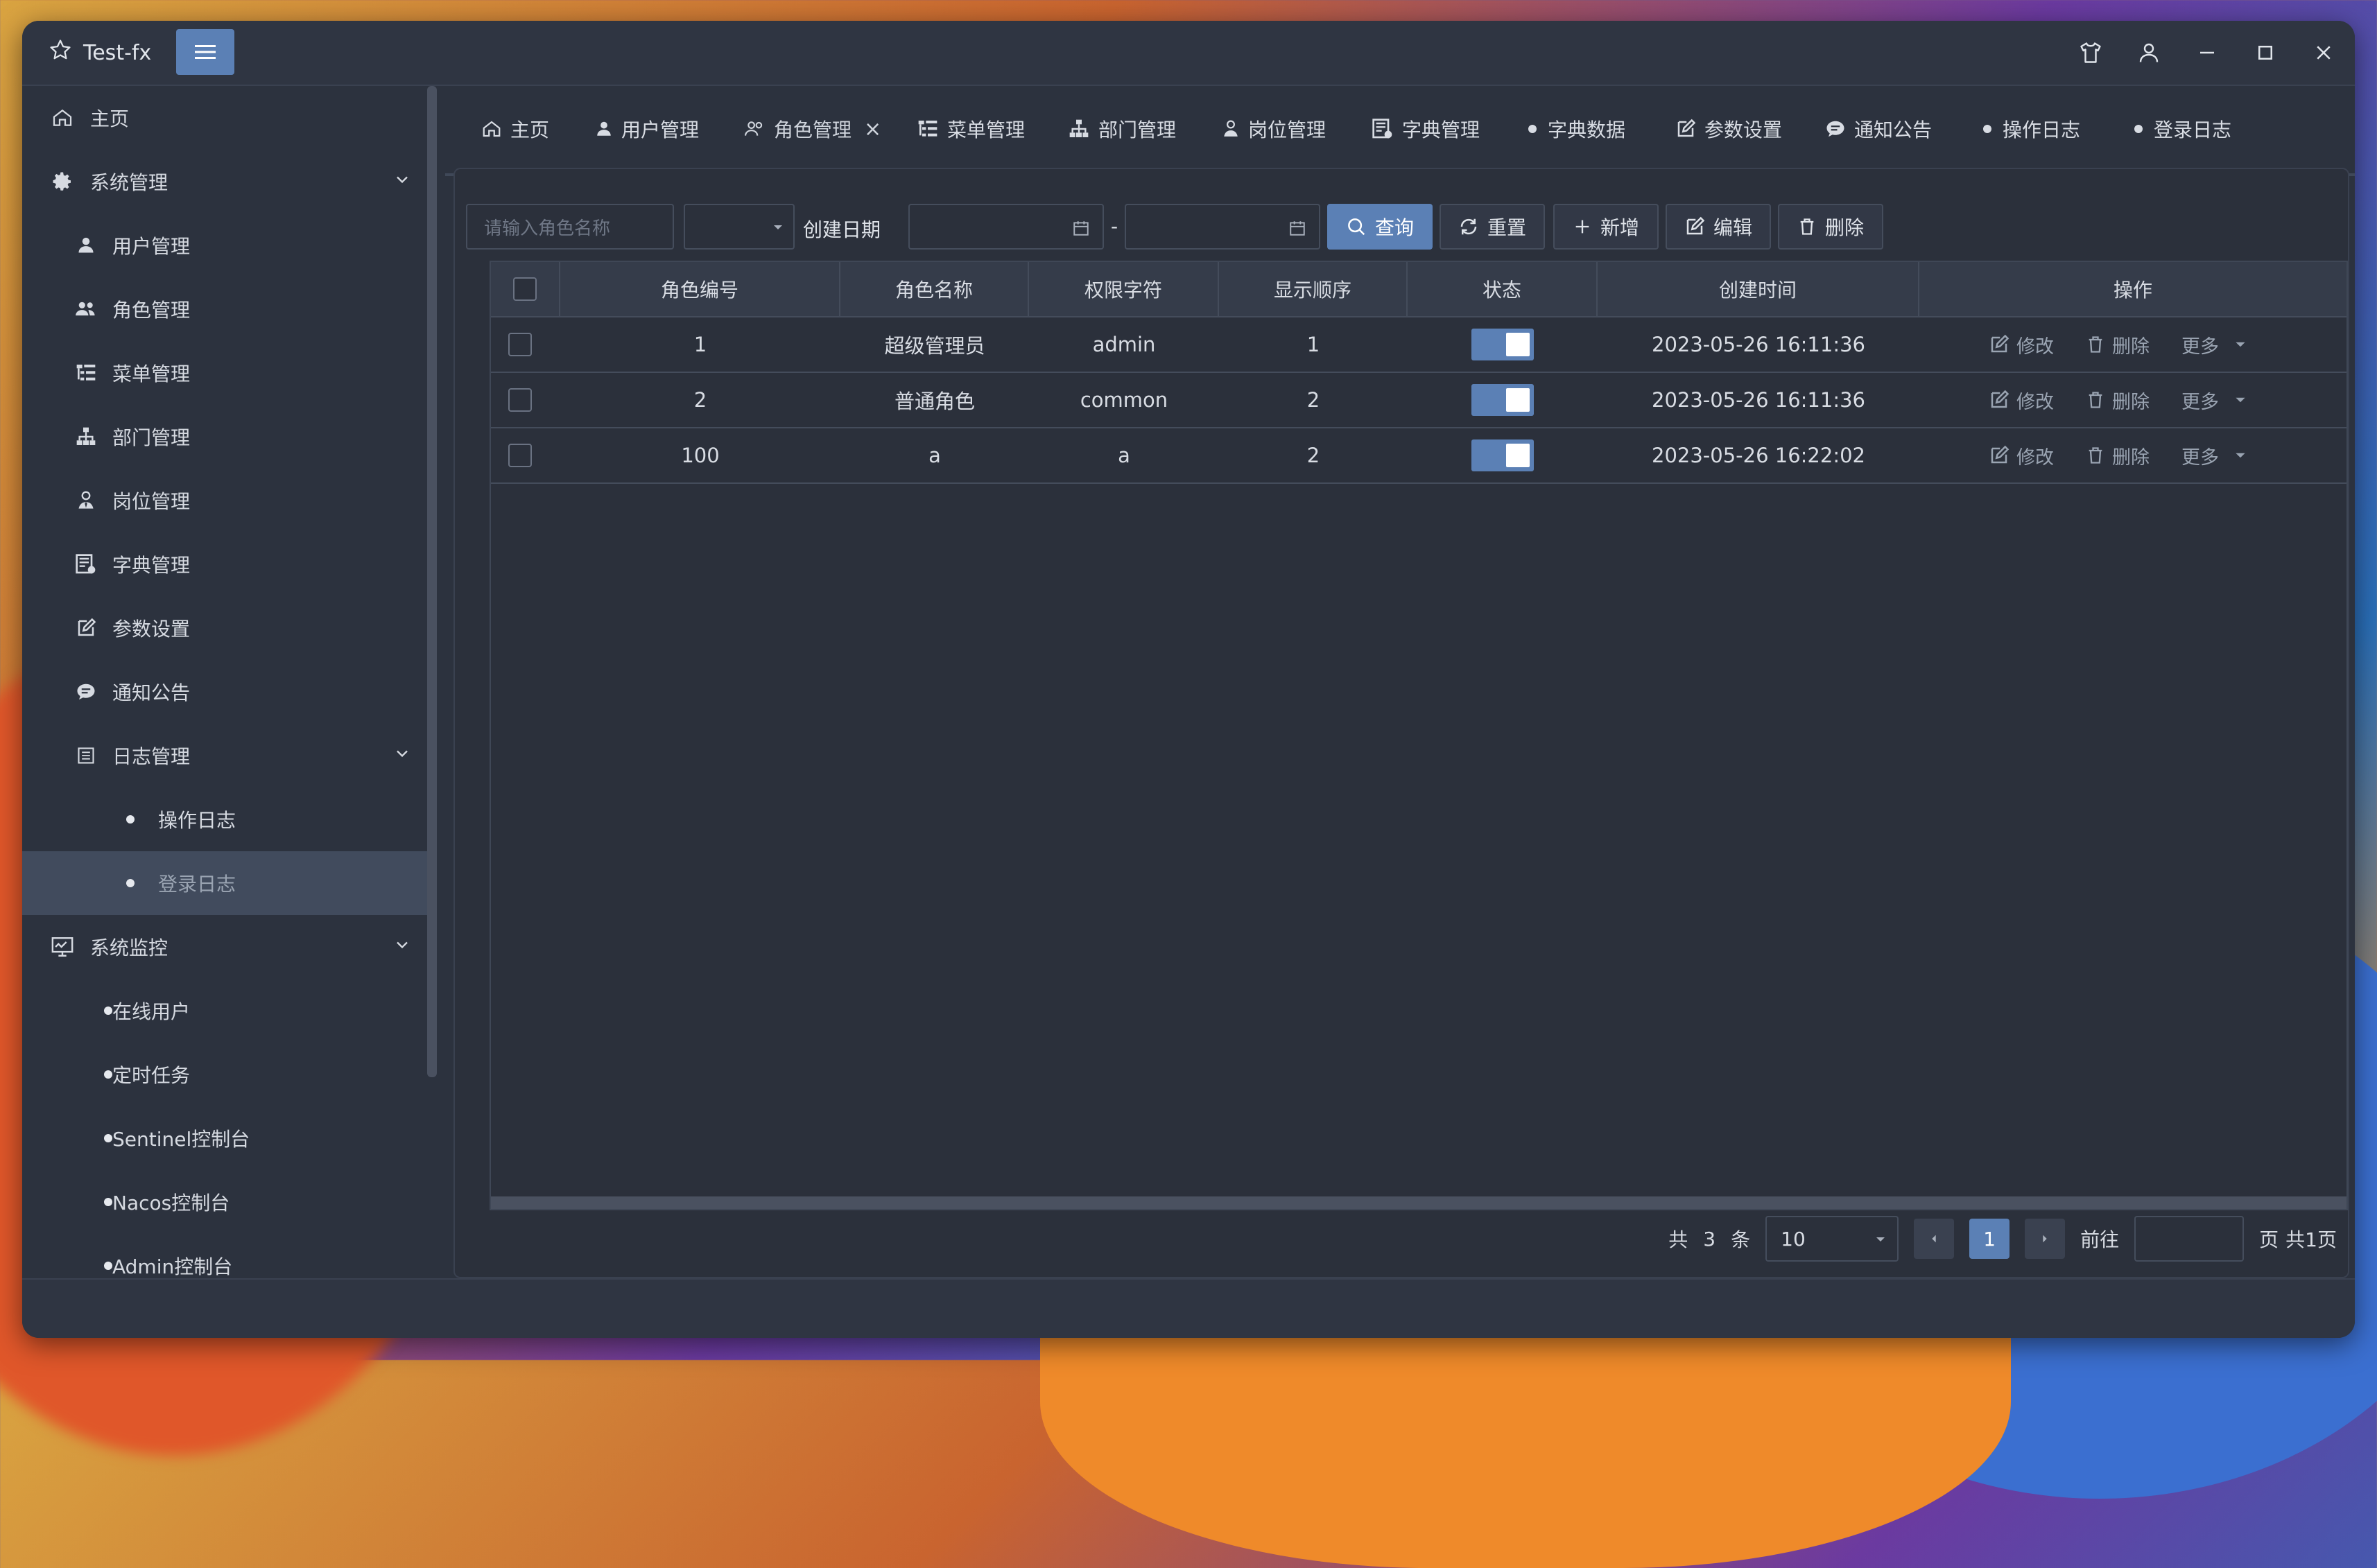  Describe the element at coordinates (1758, 289) in the screenshot. I see `column-header: 创建时间` at that location.